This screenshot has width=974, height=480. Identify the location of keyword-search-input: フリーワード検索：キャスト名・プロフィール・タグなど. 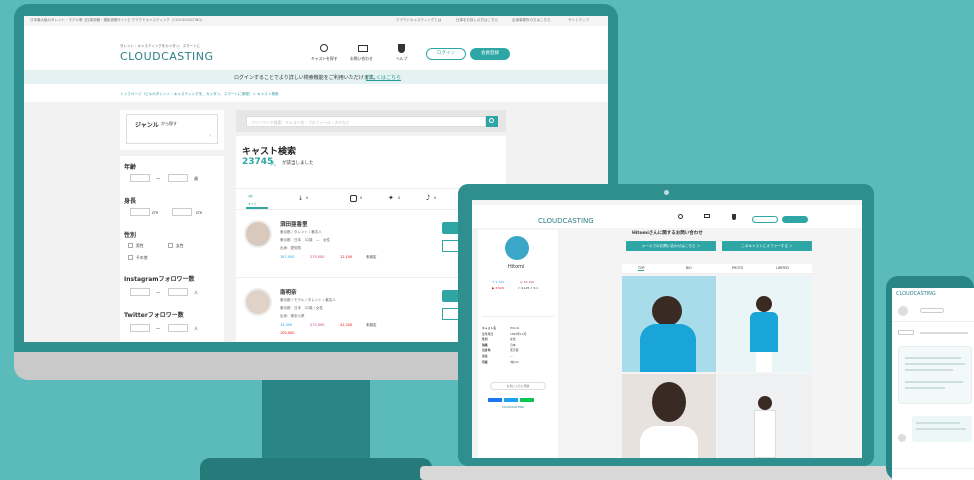
(366, 121).